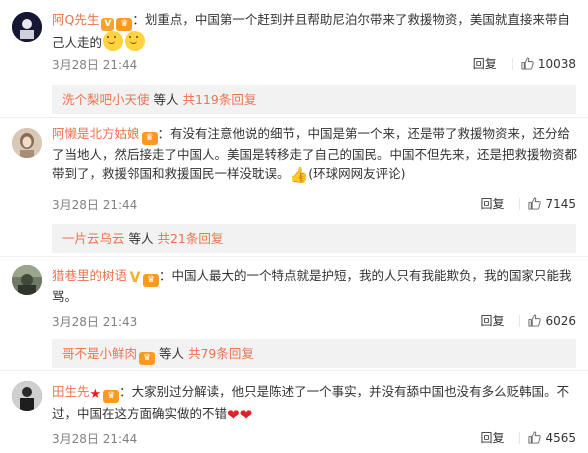 This screenshot has height=453, width=588. I want to click on subreply-user: 哥不是小鲜肉, so click(99, 353).